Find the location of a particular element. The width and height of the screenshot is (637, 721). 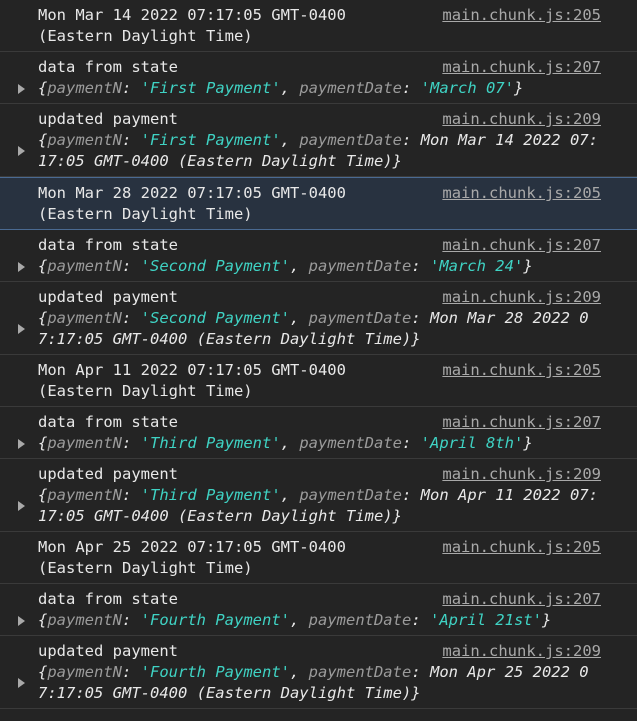

value: 'March 24' is located at coordinates (476, 266).